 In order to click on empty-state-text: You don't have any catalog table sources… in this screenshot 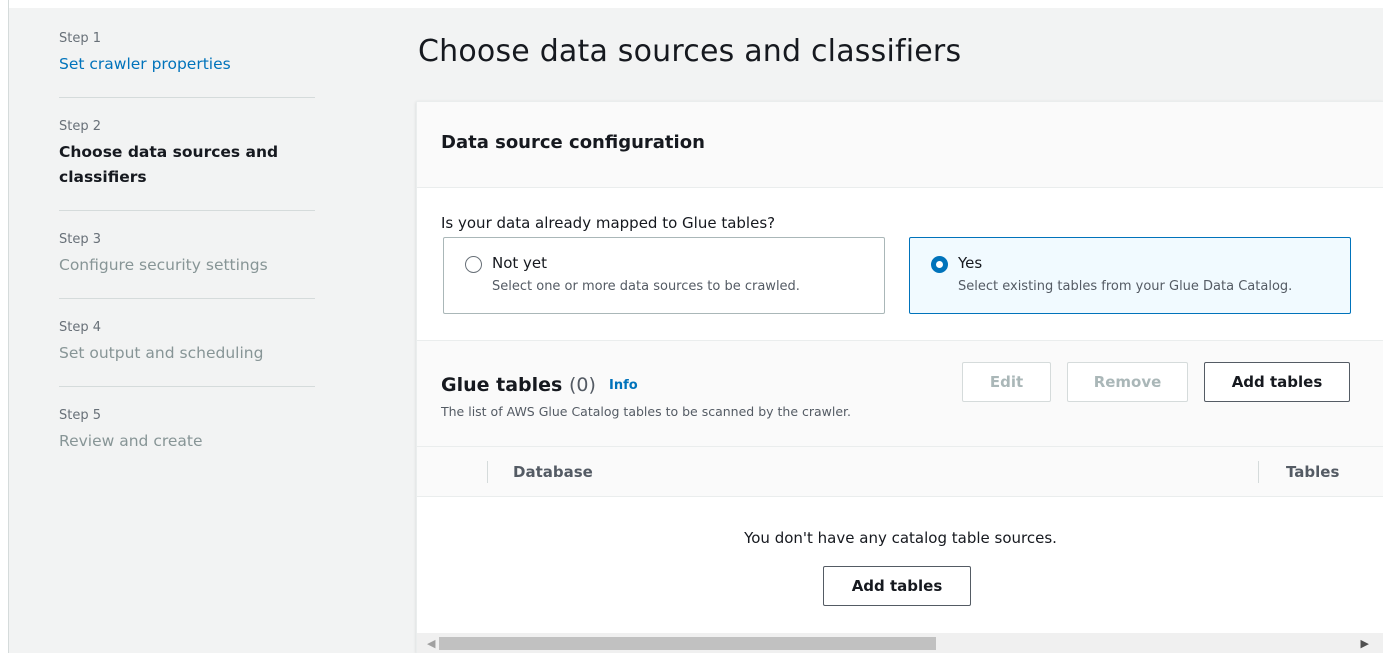, I will do `click(900, 538)`.